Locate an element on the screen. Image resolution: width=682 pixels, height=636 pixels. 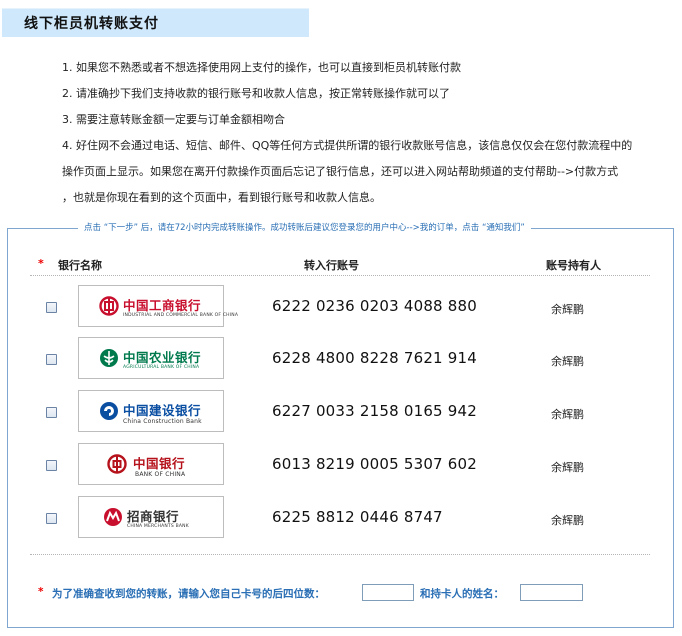
instruction-2: 2. 请准确抄下我们支持收款的银行账号和收款人信息，按正常转账操作就可以了 is located at coordinates (256, 93).